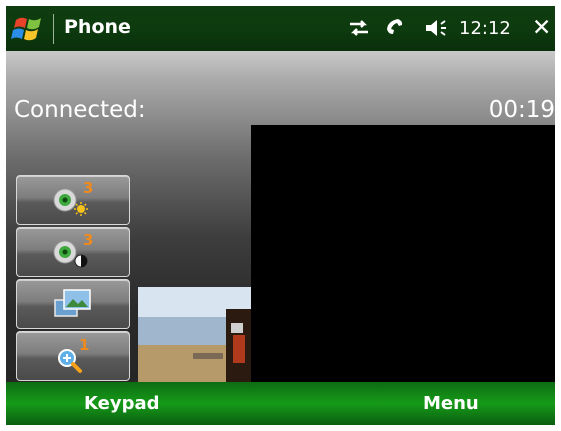 The width and height of the screenshot is (561, 431). Describe the element at coordinates (97, 27) in the screenshot. I see `app-title: Phone` at that location.